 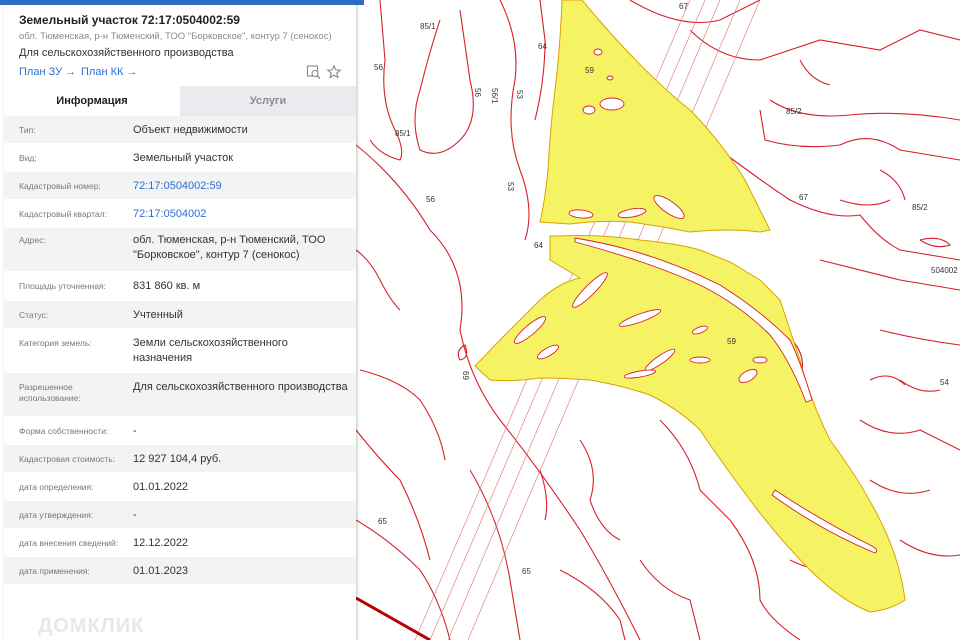 What do you see at coordinates (32, 240) in the screenshot?
I see `info-label: Адрес:` at bounding box center [32, 240].